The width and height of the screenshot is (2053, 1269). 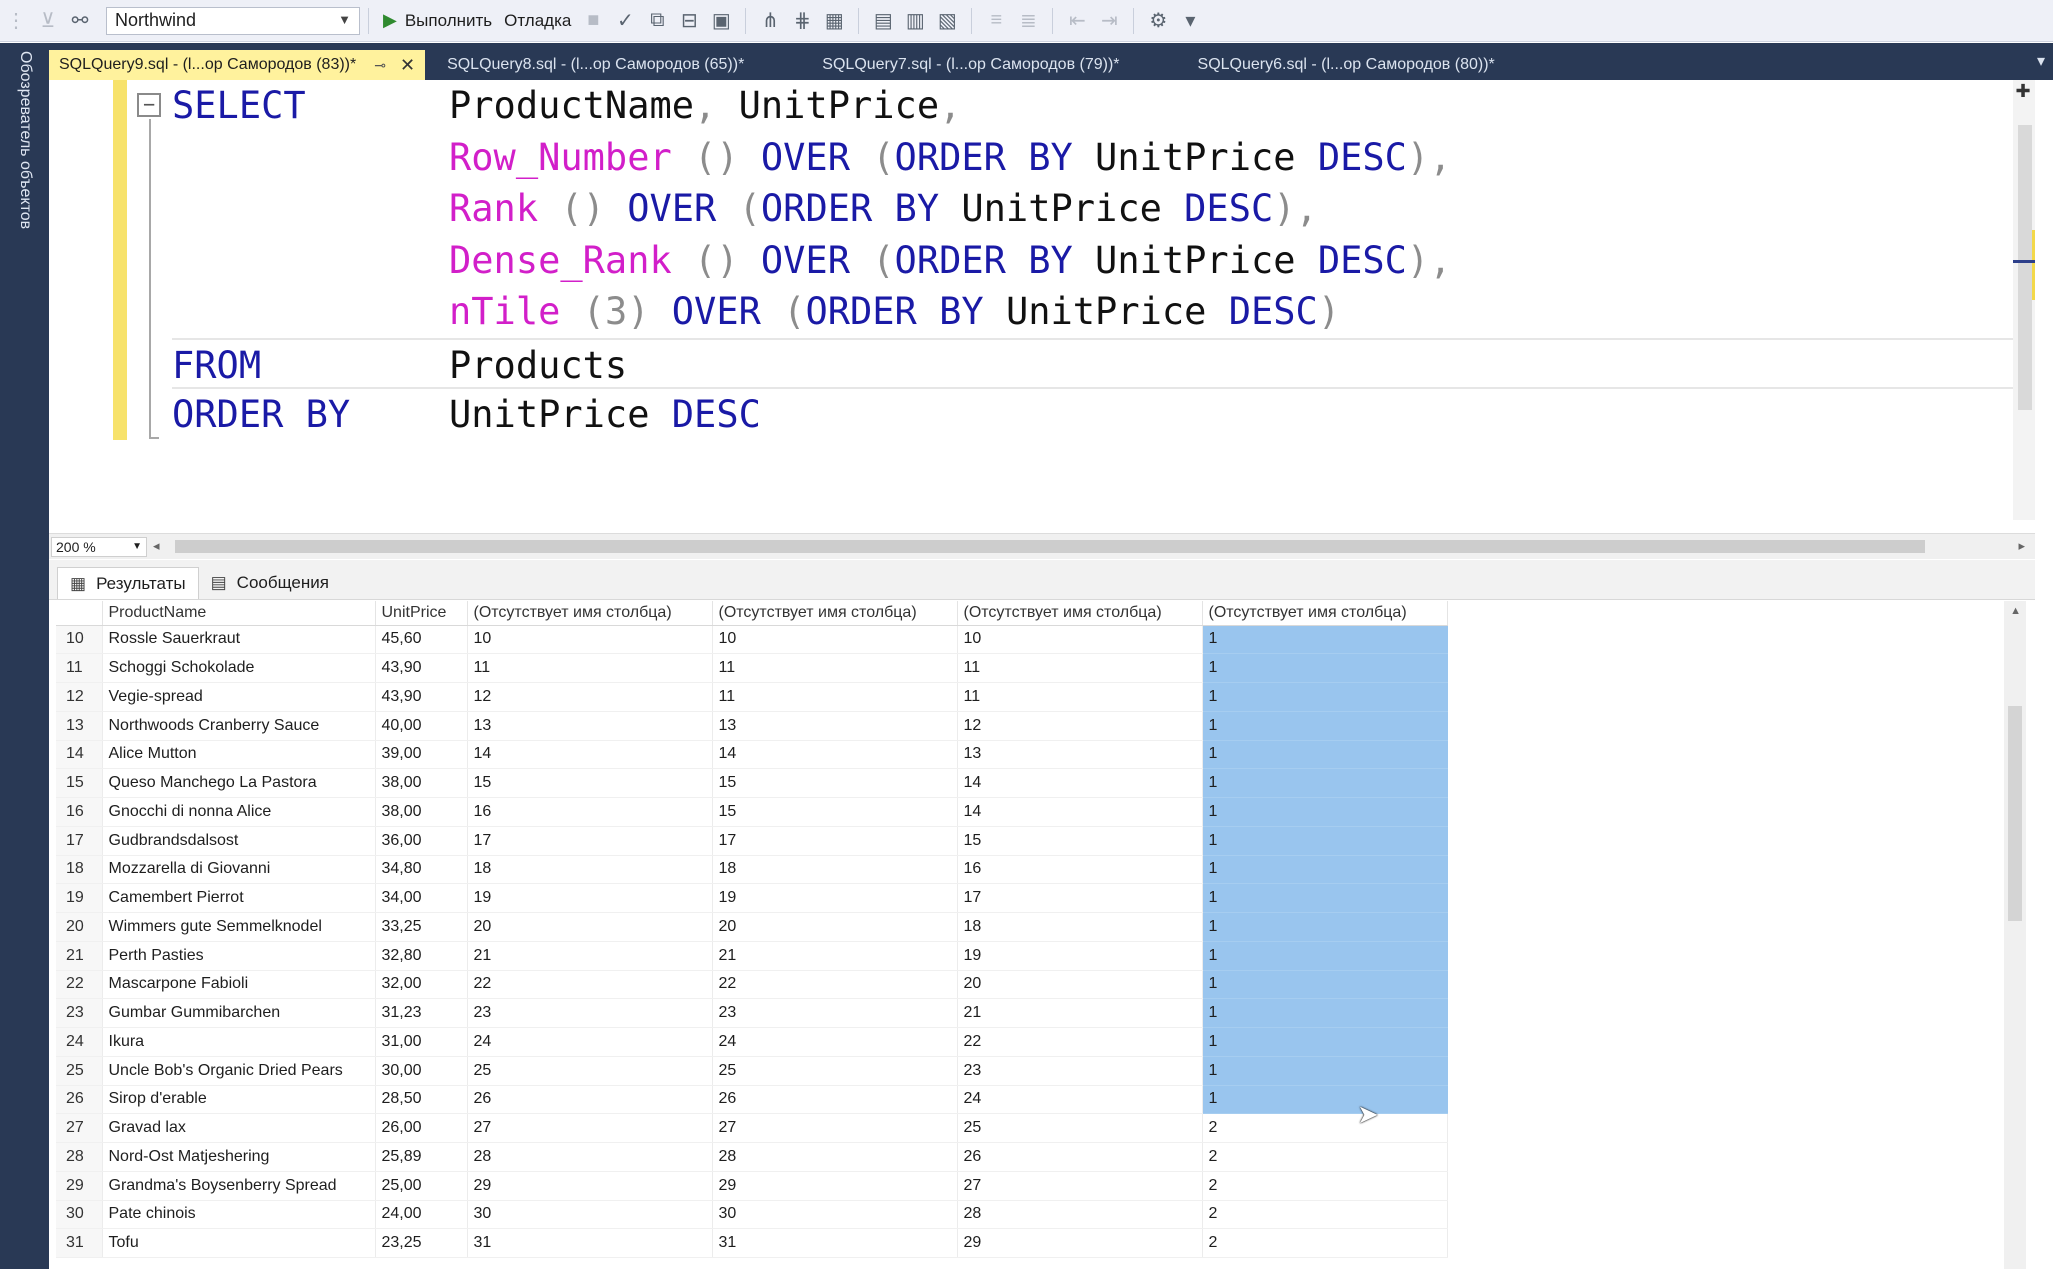 I want to click on editor-scroll-thumb, so click(x=2025, y=267).